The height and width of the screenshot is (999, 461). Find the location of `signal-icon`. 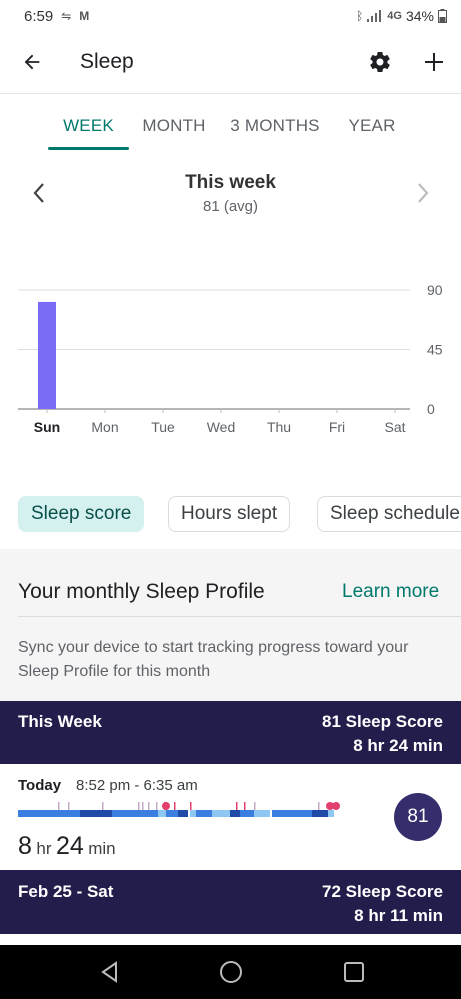

signal-icon is located at coordinates (374, 16).